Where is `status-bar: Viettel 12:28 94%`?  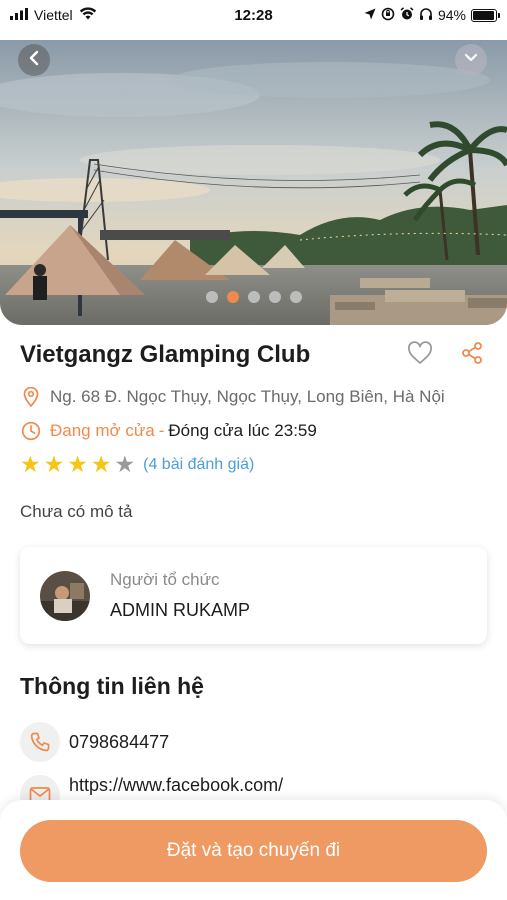
status-bar: Viettel 12:28 94% is located at coordinates (253, 15).